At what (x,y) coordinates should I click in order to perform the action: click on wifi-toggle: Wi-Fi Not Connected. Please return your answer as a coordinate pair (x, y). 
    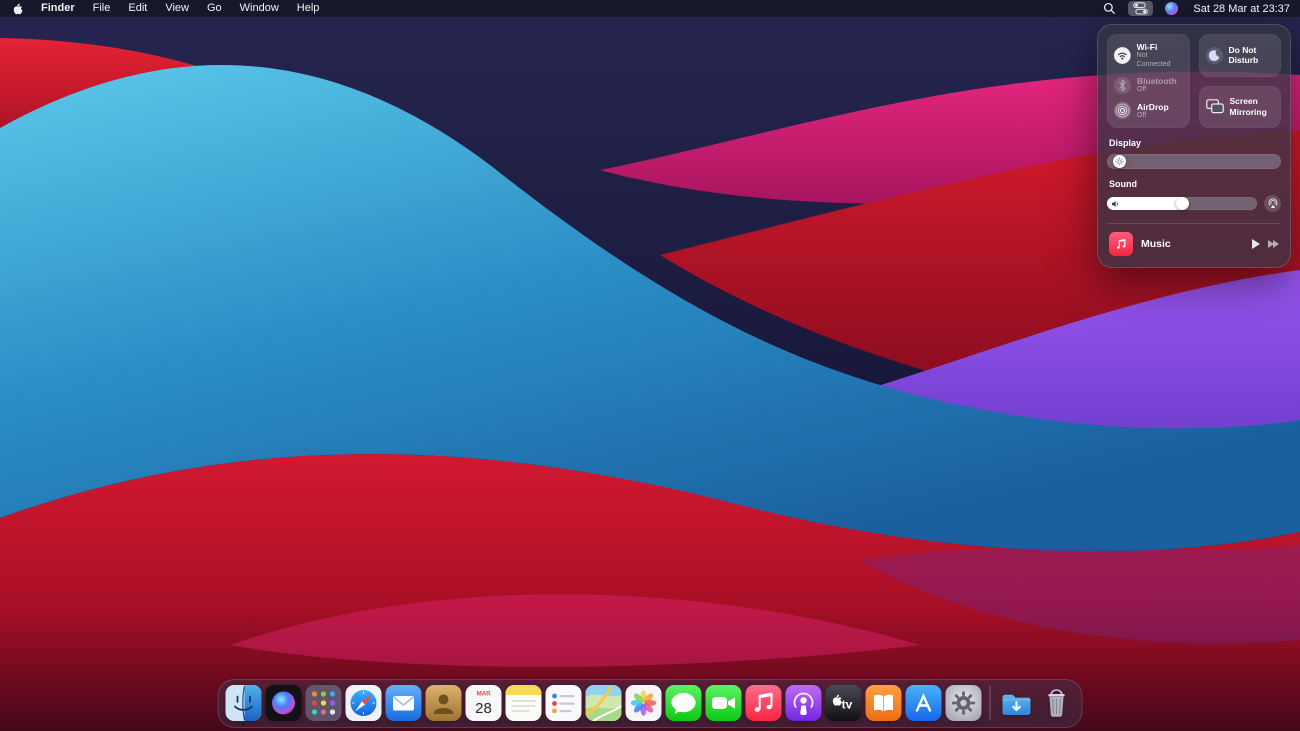
    Looking at the image, I should click on (1148, 55).